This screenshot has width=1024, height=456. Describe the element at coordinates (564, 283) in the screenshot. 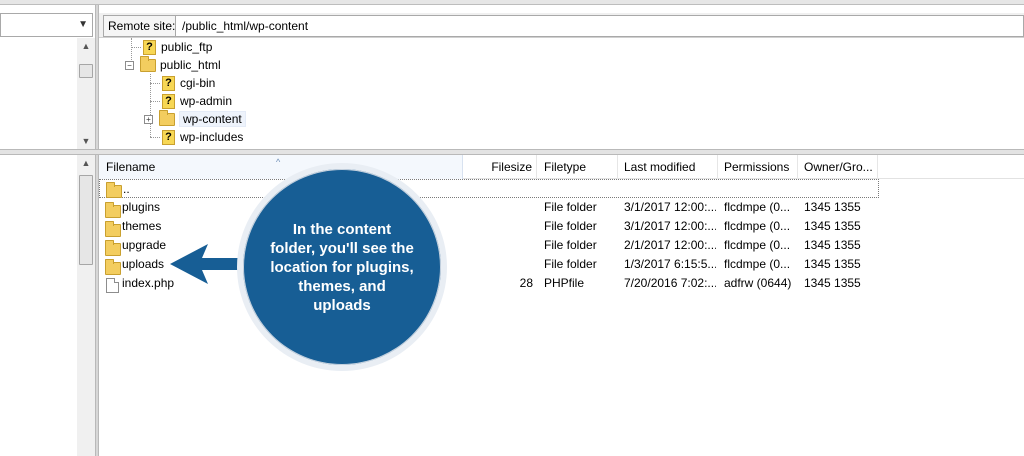

I see `file-type: PHPfile` at that location.